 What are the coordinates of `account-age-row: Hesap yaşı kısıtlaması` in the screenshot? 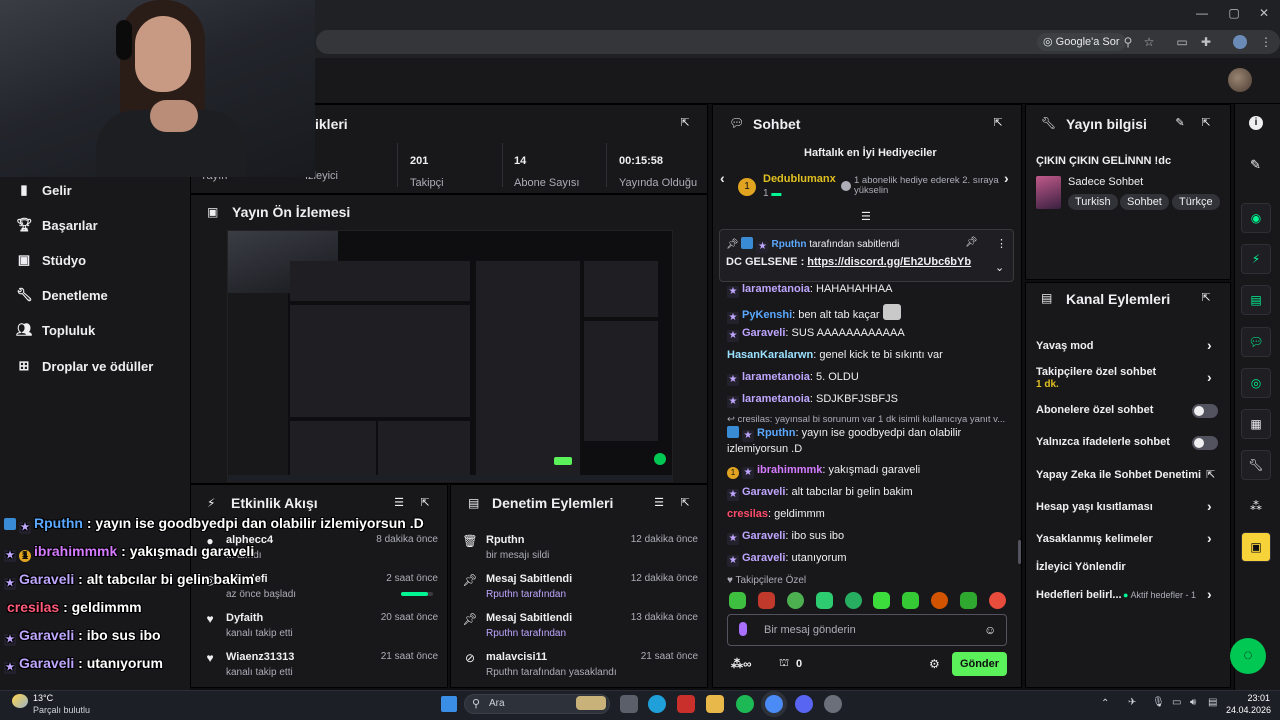 It's located at (1128, 507).